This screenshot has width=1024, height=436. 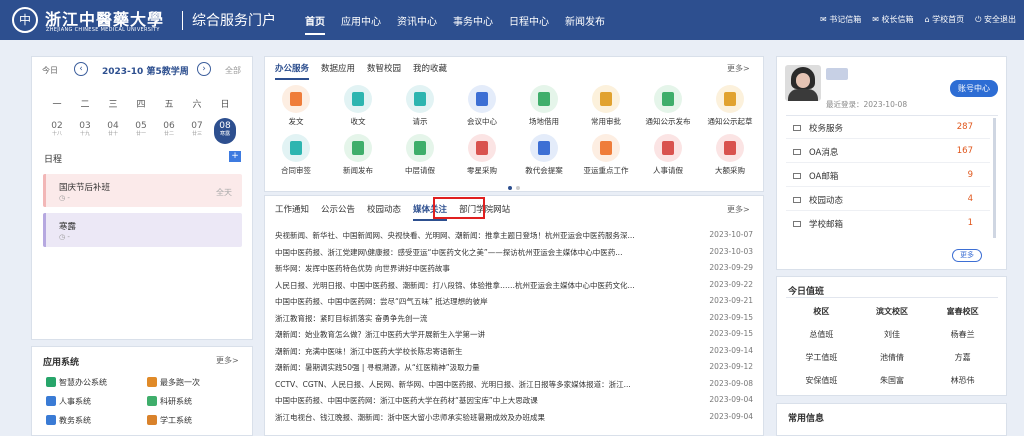 What do you see at coordinates (738, 209) in the screenshot?
I see `news-more-link: 更多>` at bounding box center [738, 209].